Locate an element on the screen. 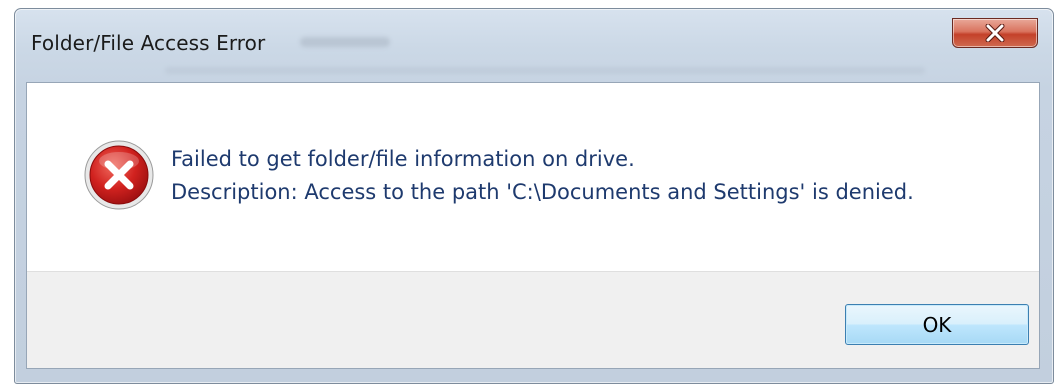 This screenshot has height=392, width=1063. ok-button: OK is located at coordinates (937, 324).